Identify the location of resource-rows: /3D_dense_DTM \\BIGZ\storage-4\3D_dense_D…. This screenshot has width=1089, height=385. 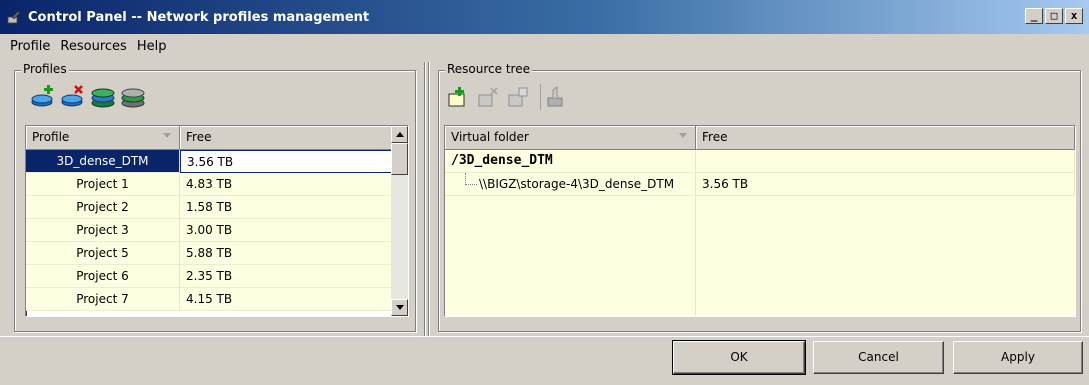
(760, 173).